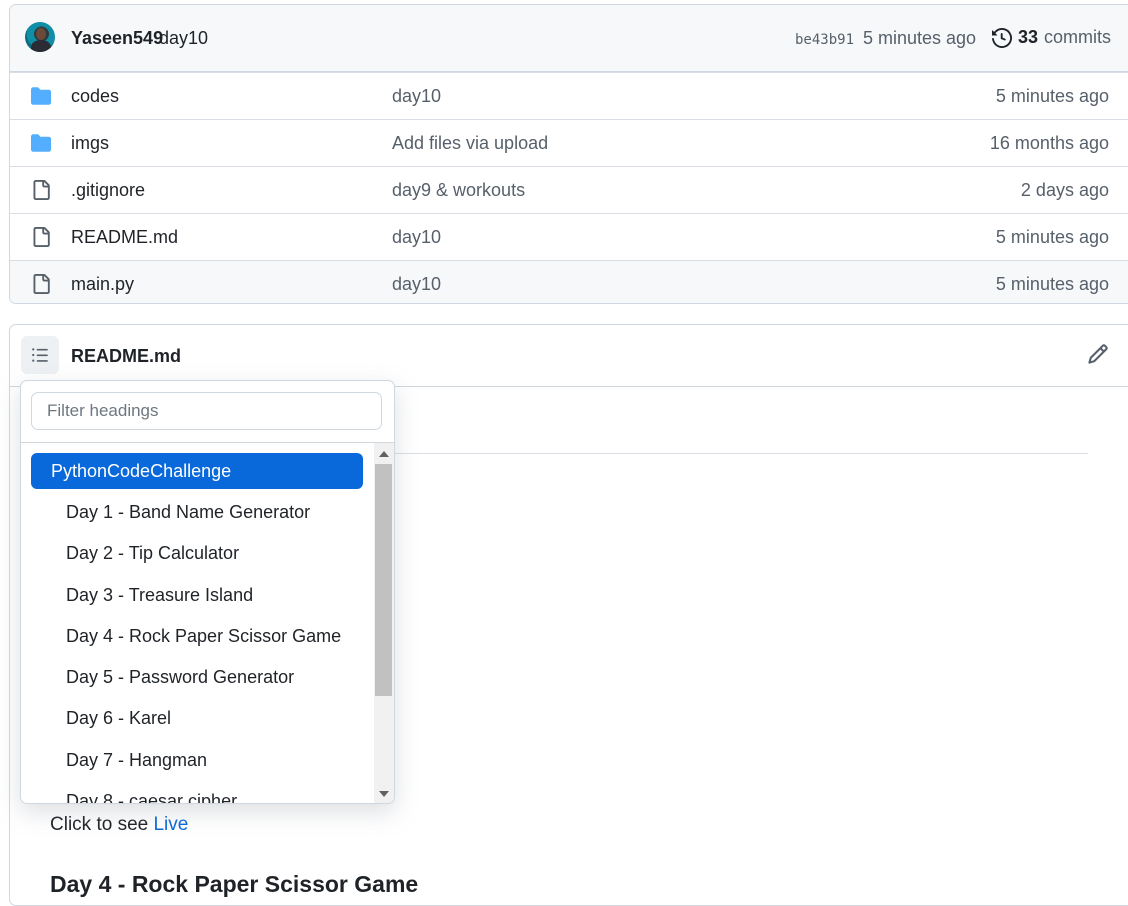  I want to click on list-icon, so click(40, 355).